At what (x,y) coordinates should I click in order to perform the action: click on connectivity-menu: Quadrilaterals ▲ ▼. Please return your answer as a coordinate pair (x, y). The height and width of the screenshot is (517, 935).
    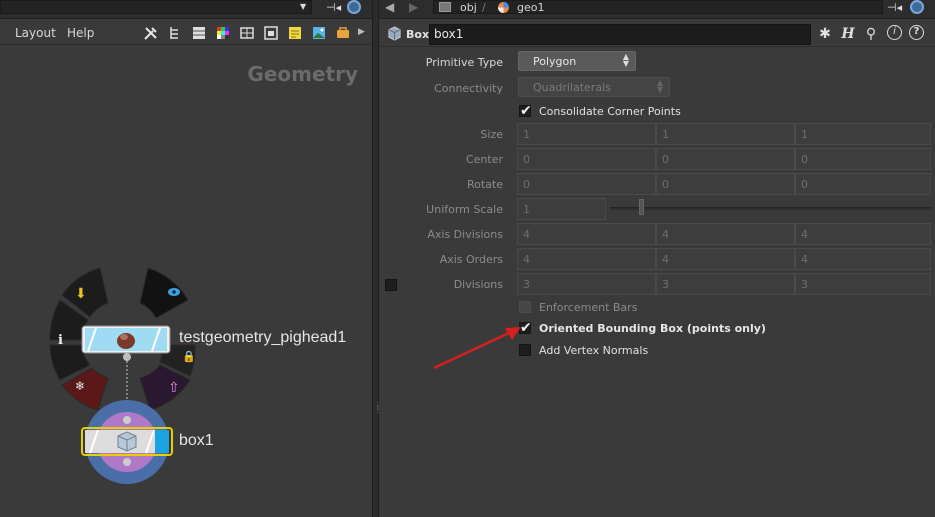
    Looking at the image, I should click on (594, 87).